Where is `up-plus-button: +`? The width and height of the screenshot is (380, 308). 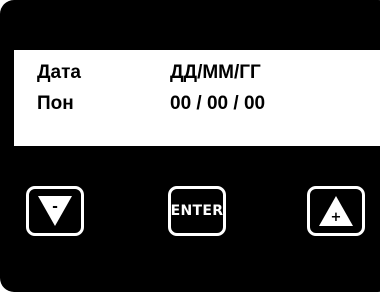
up-plus-button: + is located at coordinates (336, 211).